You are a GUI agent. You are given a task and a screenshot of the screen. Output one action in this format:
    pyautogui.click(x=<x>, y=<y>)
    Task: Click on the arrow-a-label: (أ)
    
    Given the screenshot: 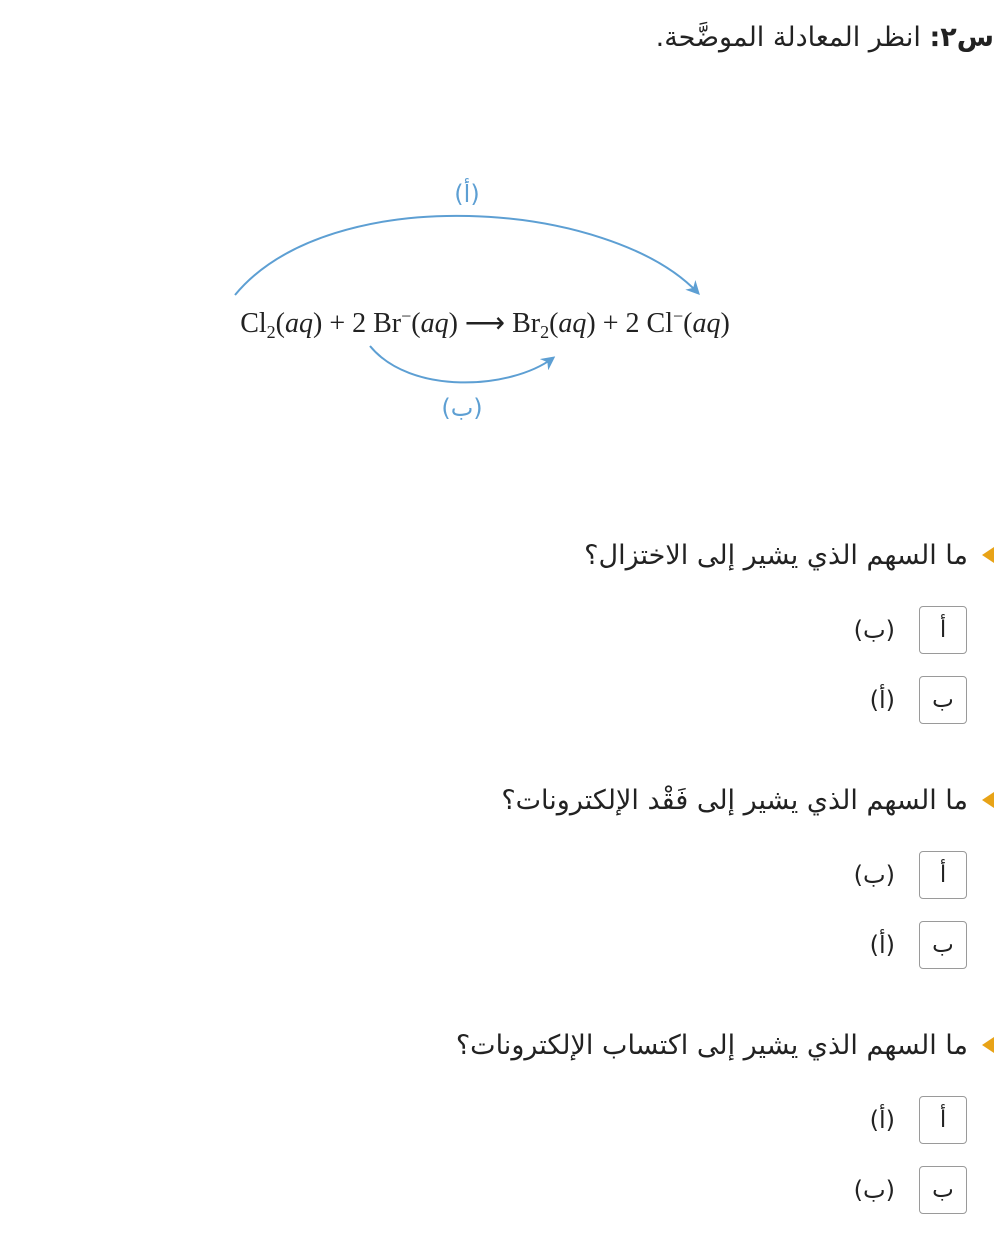 What is the action you would take?
    pyautogui.click(x=466, y=193)
    